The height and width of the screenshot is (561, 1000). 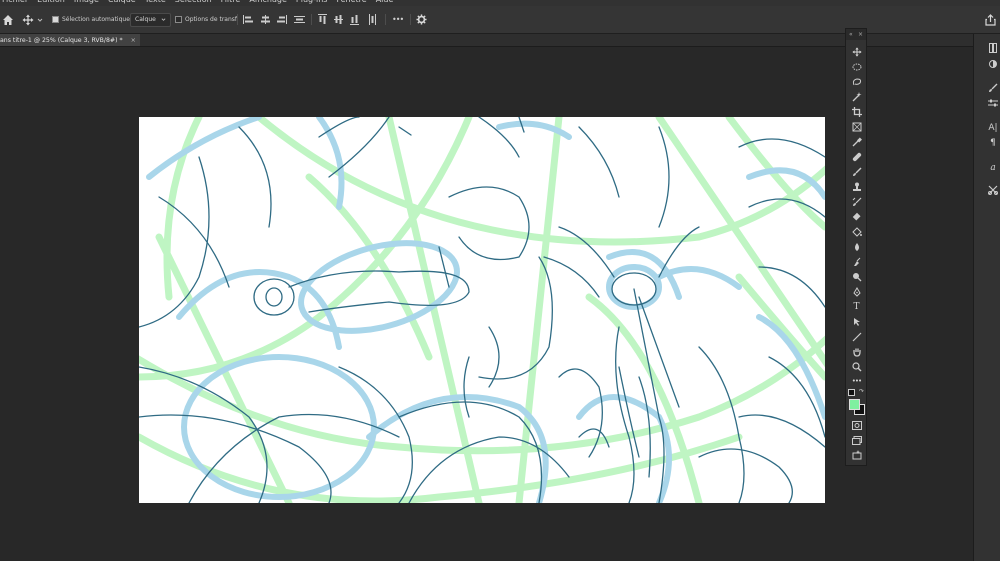 I want to click on history-brush-tool-icon, so click(x=856, y=202).